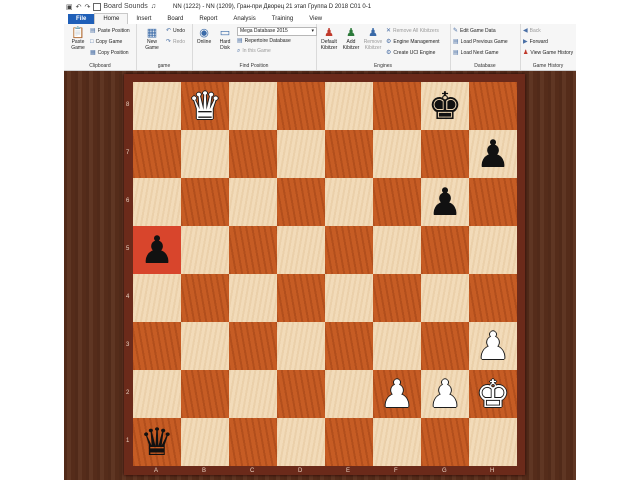  I want to click on square-c4, so click(253, 298).